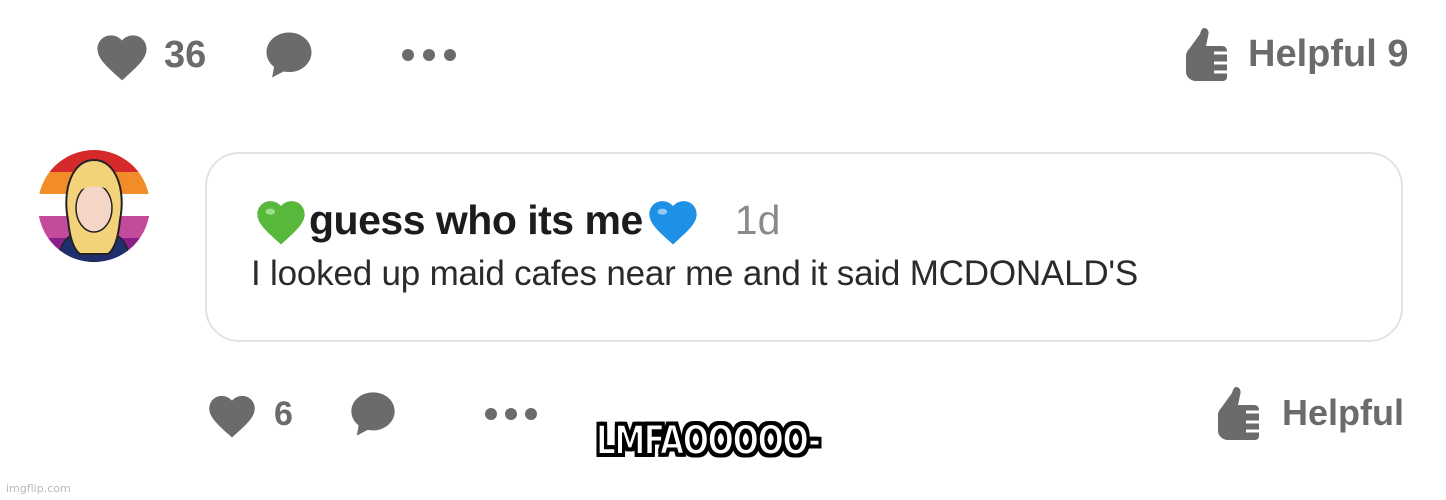 The width and height of the screenshot is (1446, 500). I want to click on comment-helpful-button: Helpful, so click(1310, 413).